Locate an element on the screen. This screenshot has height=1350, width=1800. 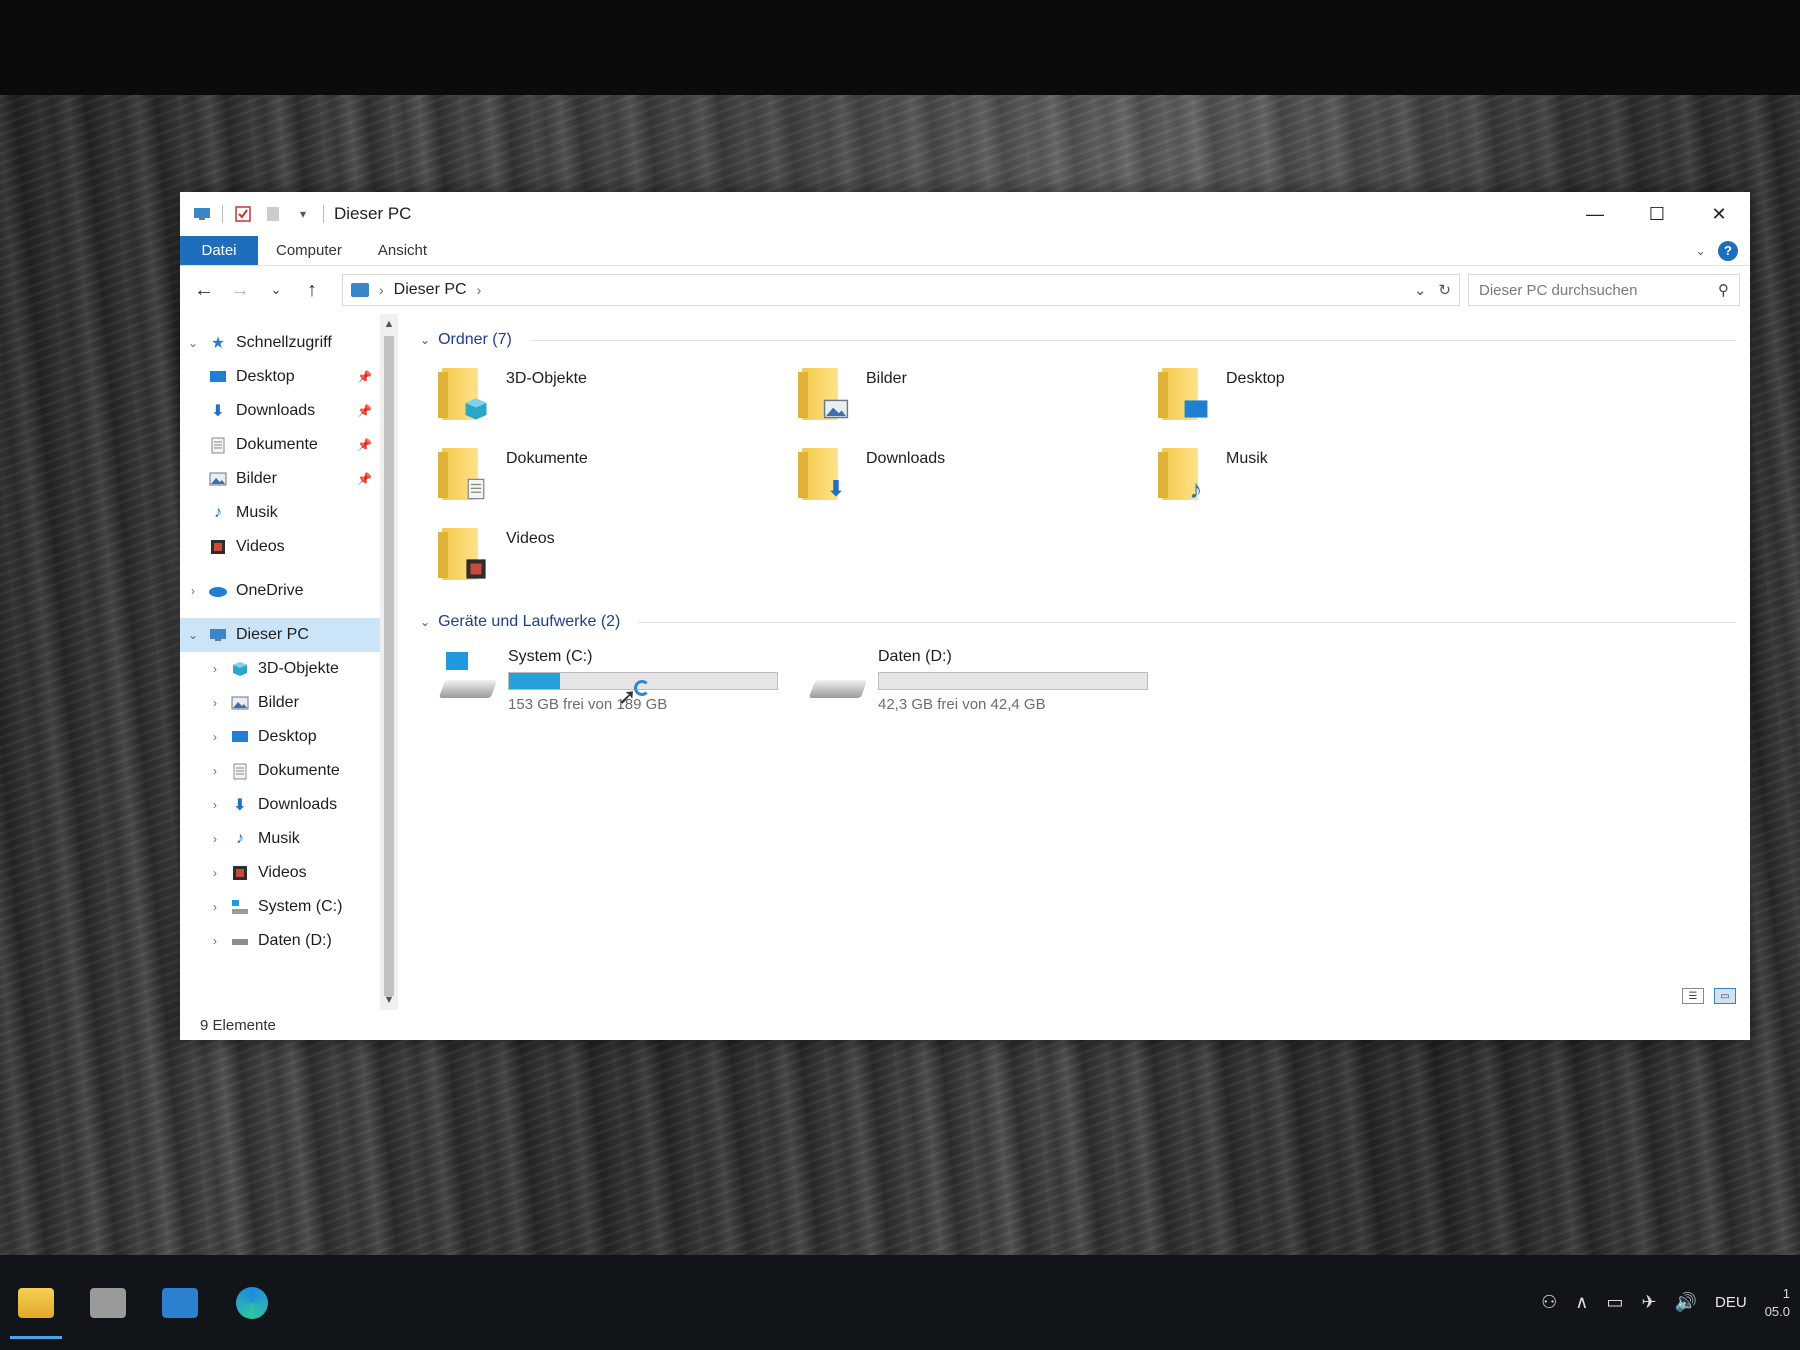
search-icon: ⚲ is located at coordinates (1723, 290).